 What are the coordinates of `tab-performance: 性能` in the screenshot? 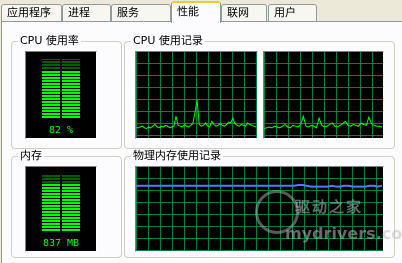 It's located at (196, 12).